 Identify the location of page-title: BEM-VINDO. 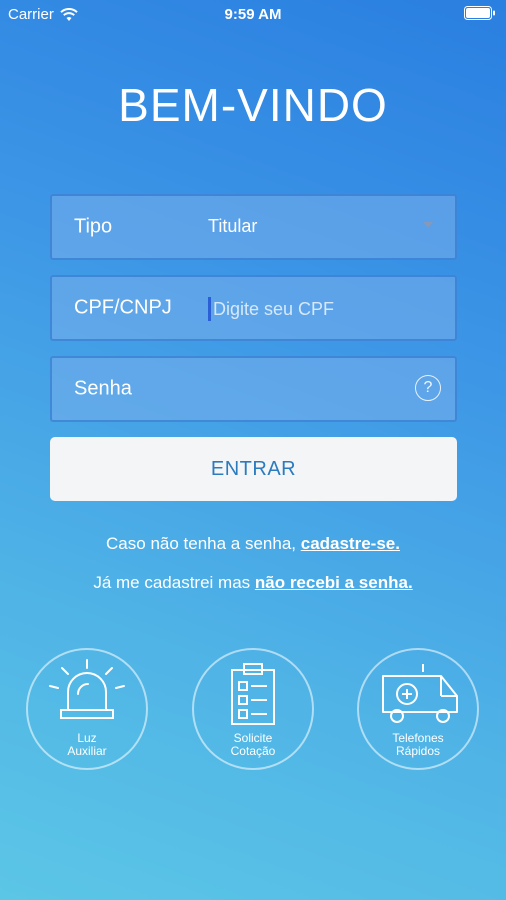
(253, 105).